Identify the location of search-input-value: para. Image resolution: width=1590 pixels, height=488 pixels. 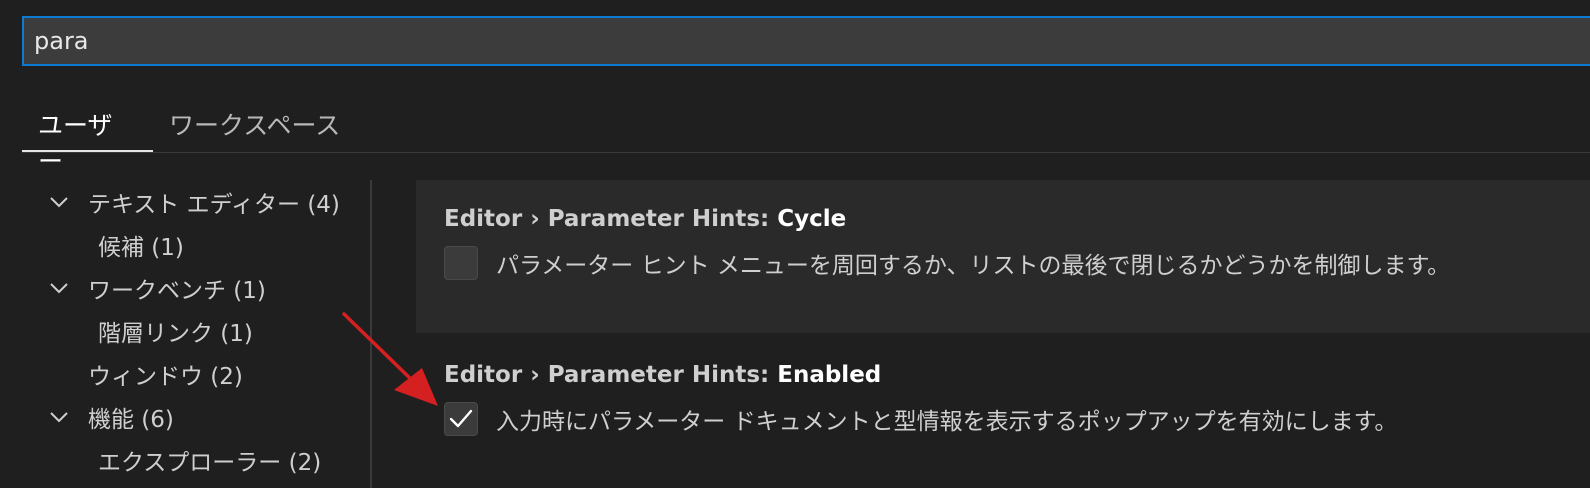
(61, 41).